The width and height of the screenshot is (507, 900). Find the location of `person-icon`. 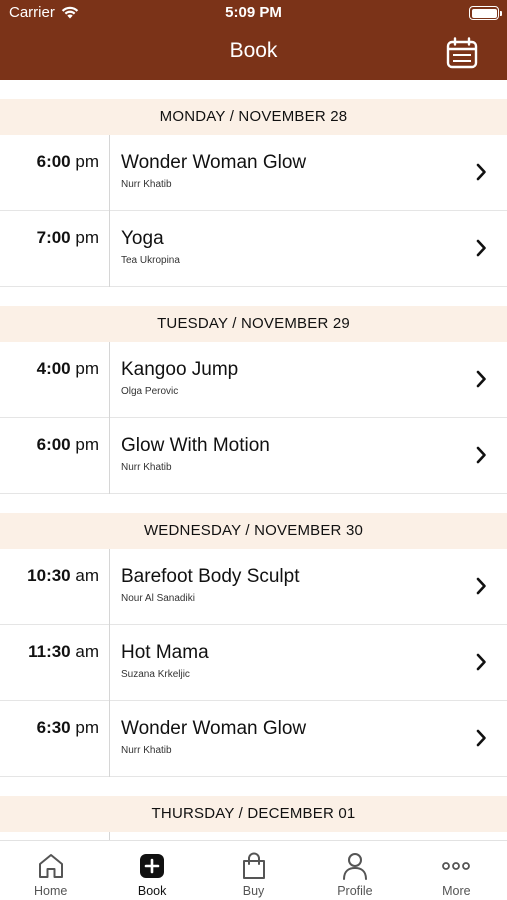

person-icon is located at coordinates (354, 866).